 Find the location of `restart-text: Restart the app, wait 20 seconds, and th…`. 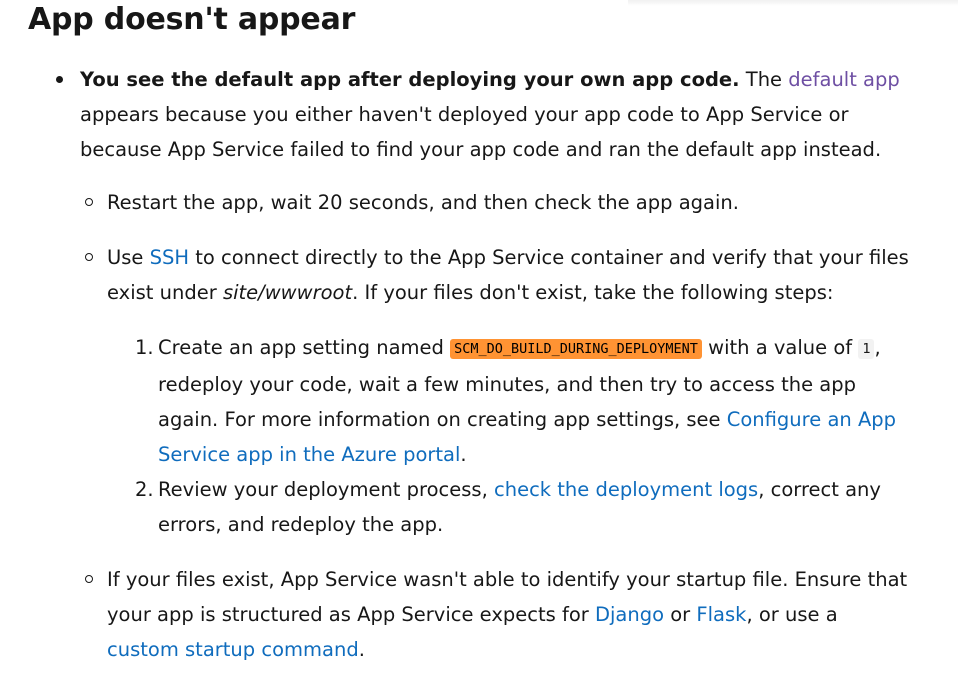

restart-text: Restart the app, wait 20 seconds, and th… is located at coordinates (423, 202).